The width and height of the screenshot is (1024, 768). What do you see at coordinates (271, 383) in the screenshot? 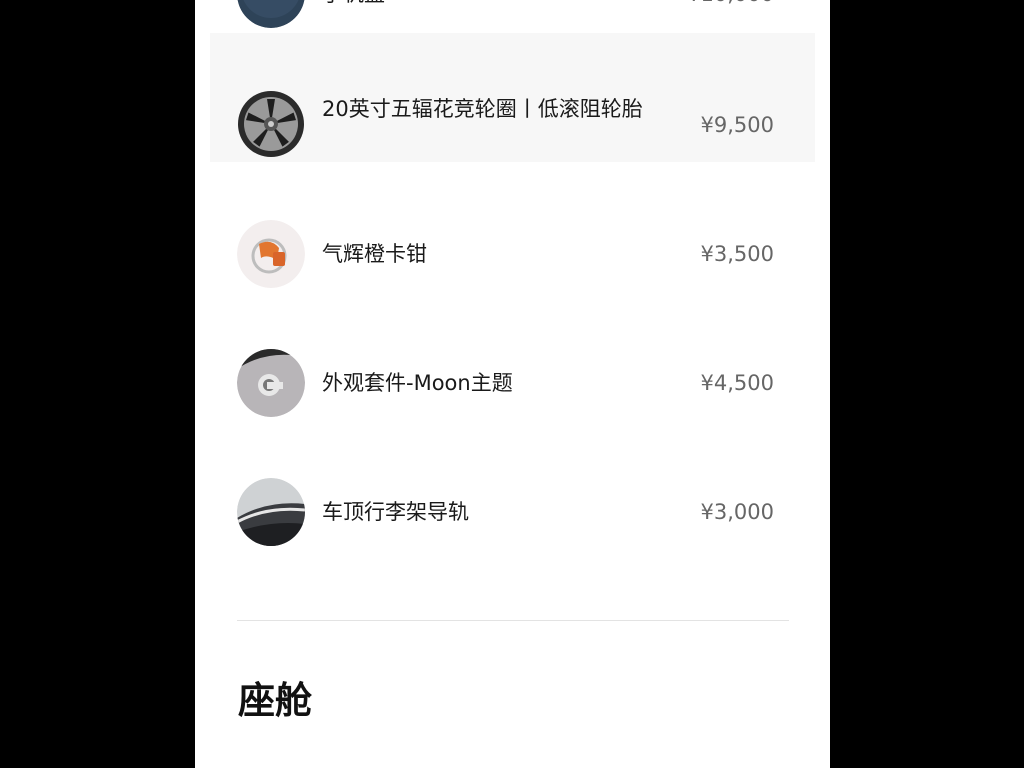
I see `exterior-kit-icon` at bounding box center [271, 383].